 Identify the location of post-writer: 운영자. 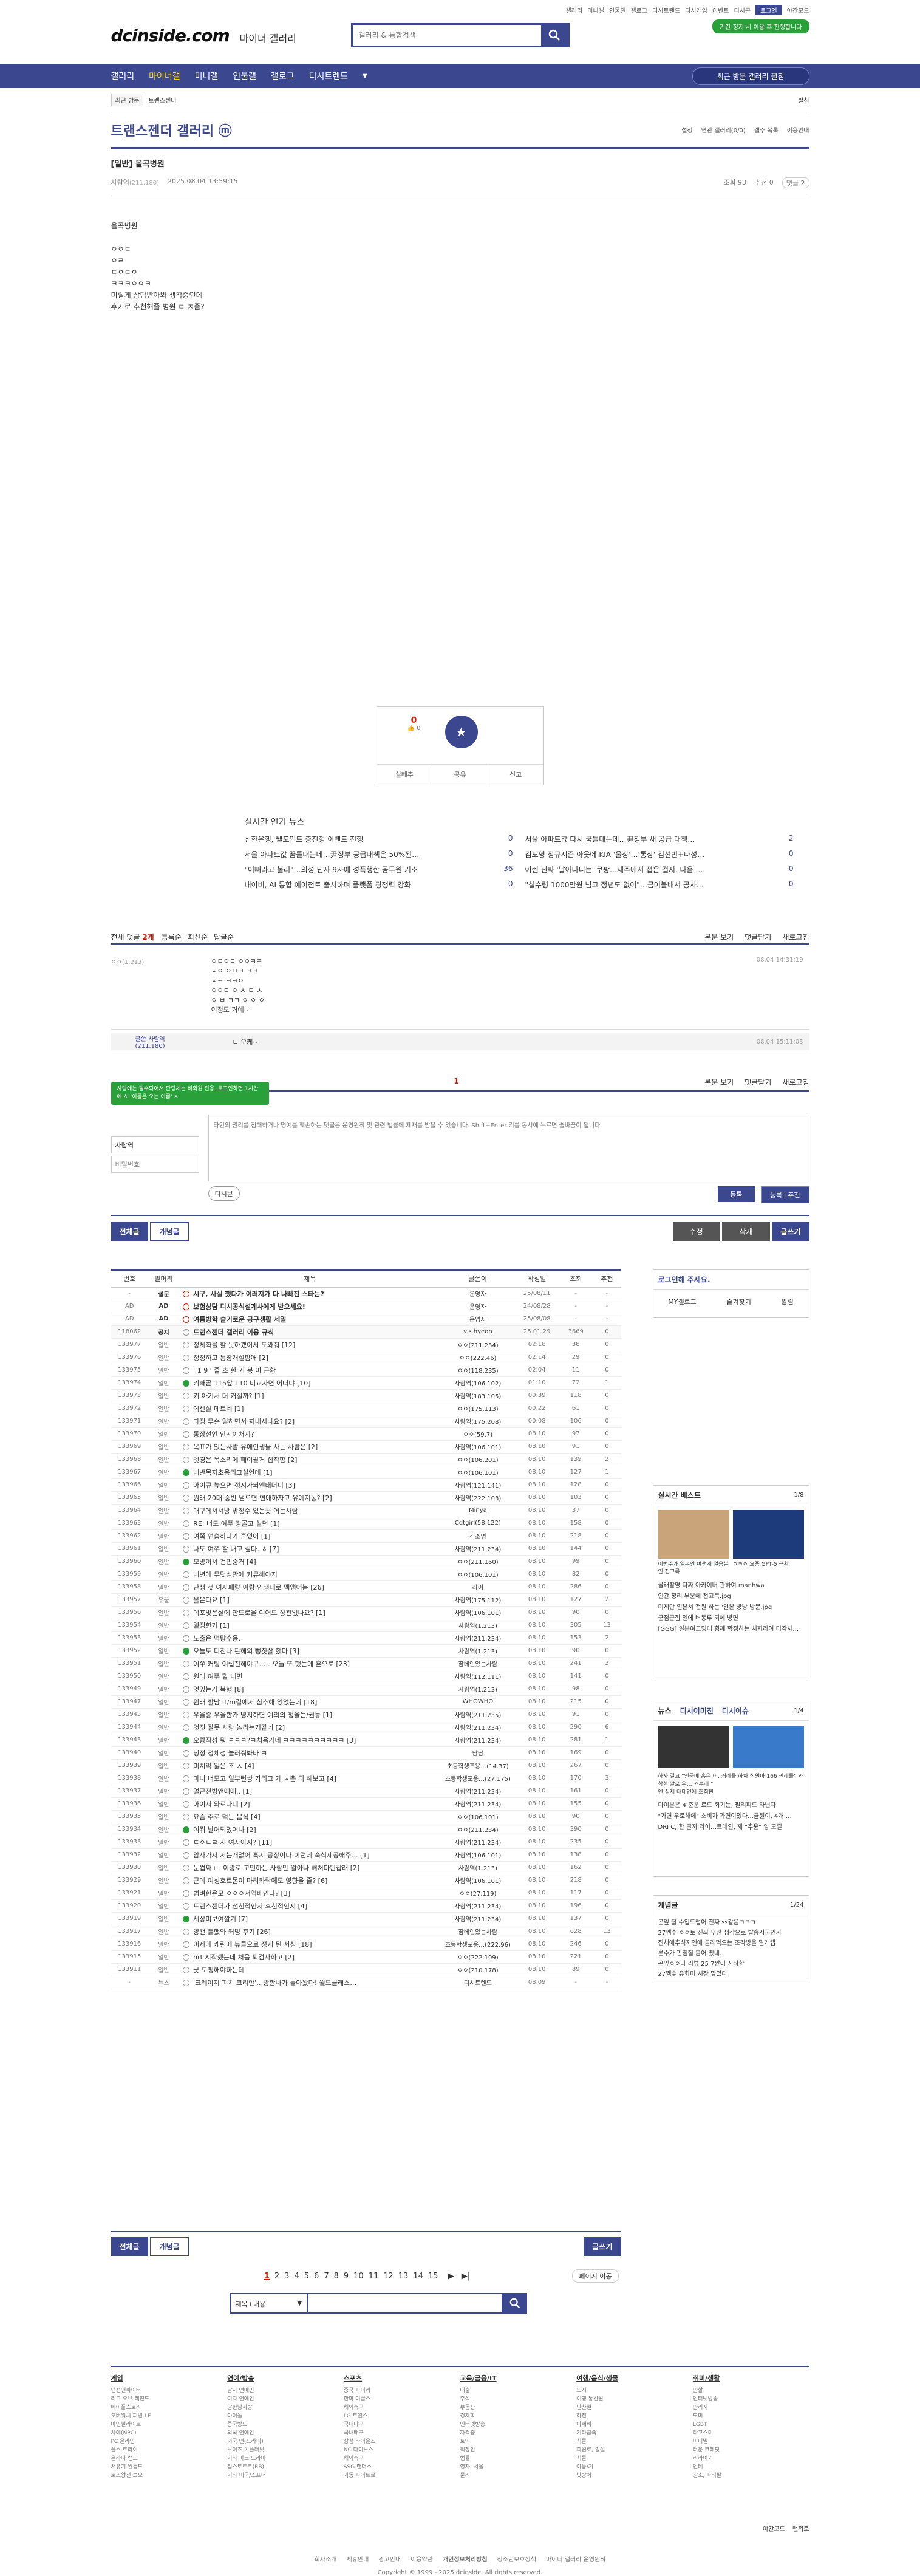
(478, 1319).